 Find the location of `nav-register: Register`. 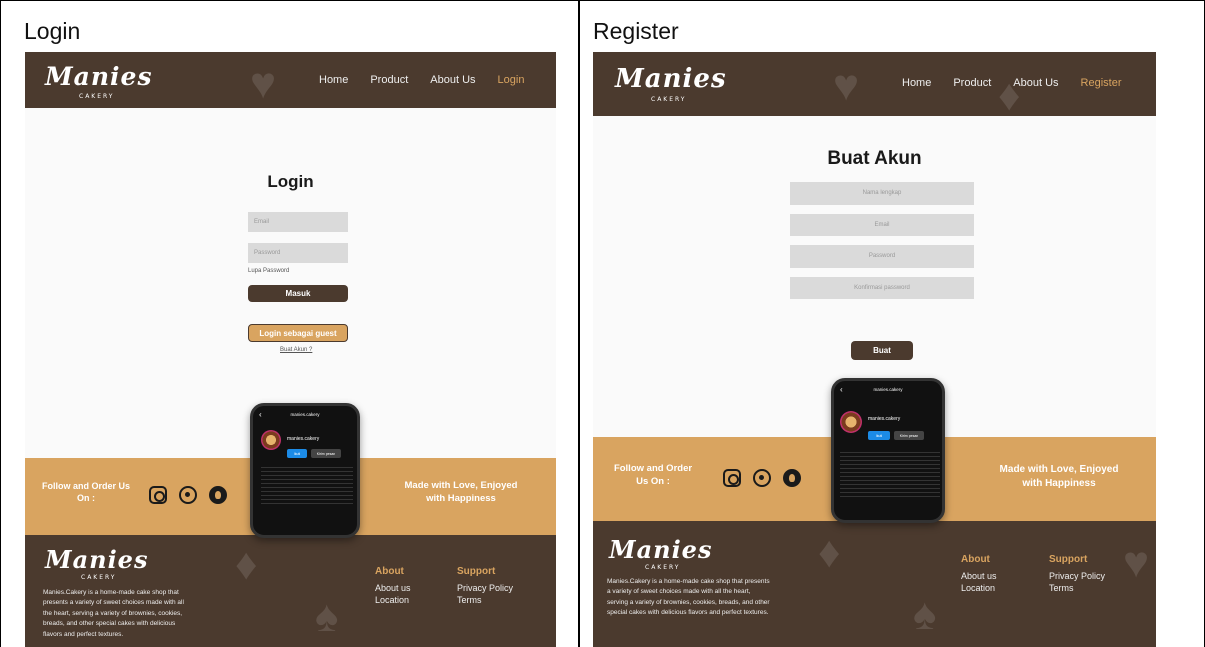

nav-register: Register is located at coordinates (1101, 83).